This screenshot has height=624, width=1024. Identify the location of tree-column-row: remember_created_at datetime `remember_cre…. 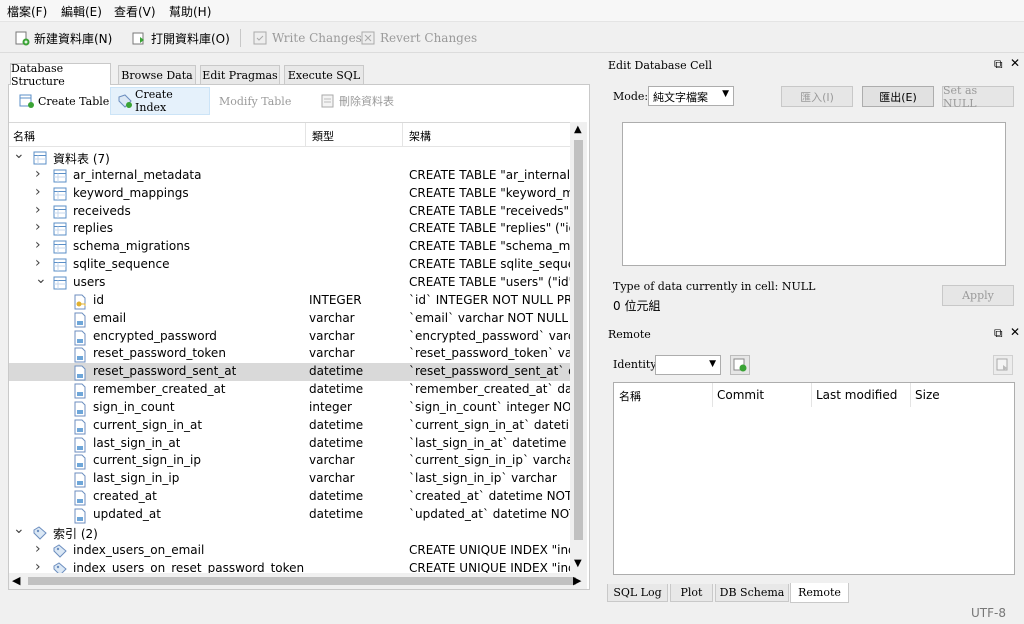
(289, 390).